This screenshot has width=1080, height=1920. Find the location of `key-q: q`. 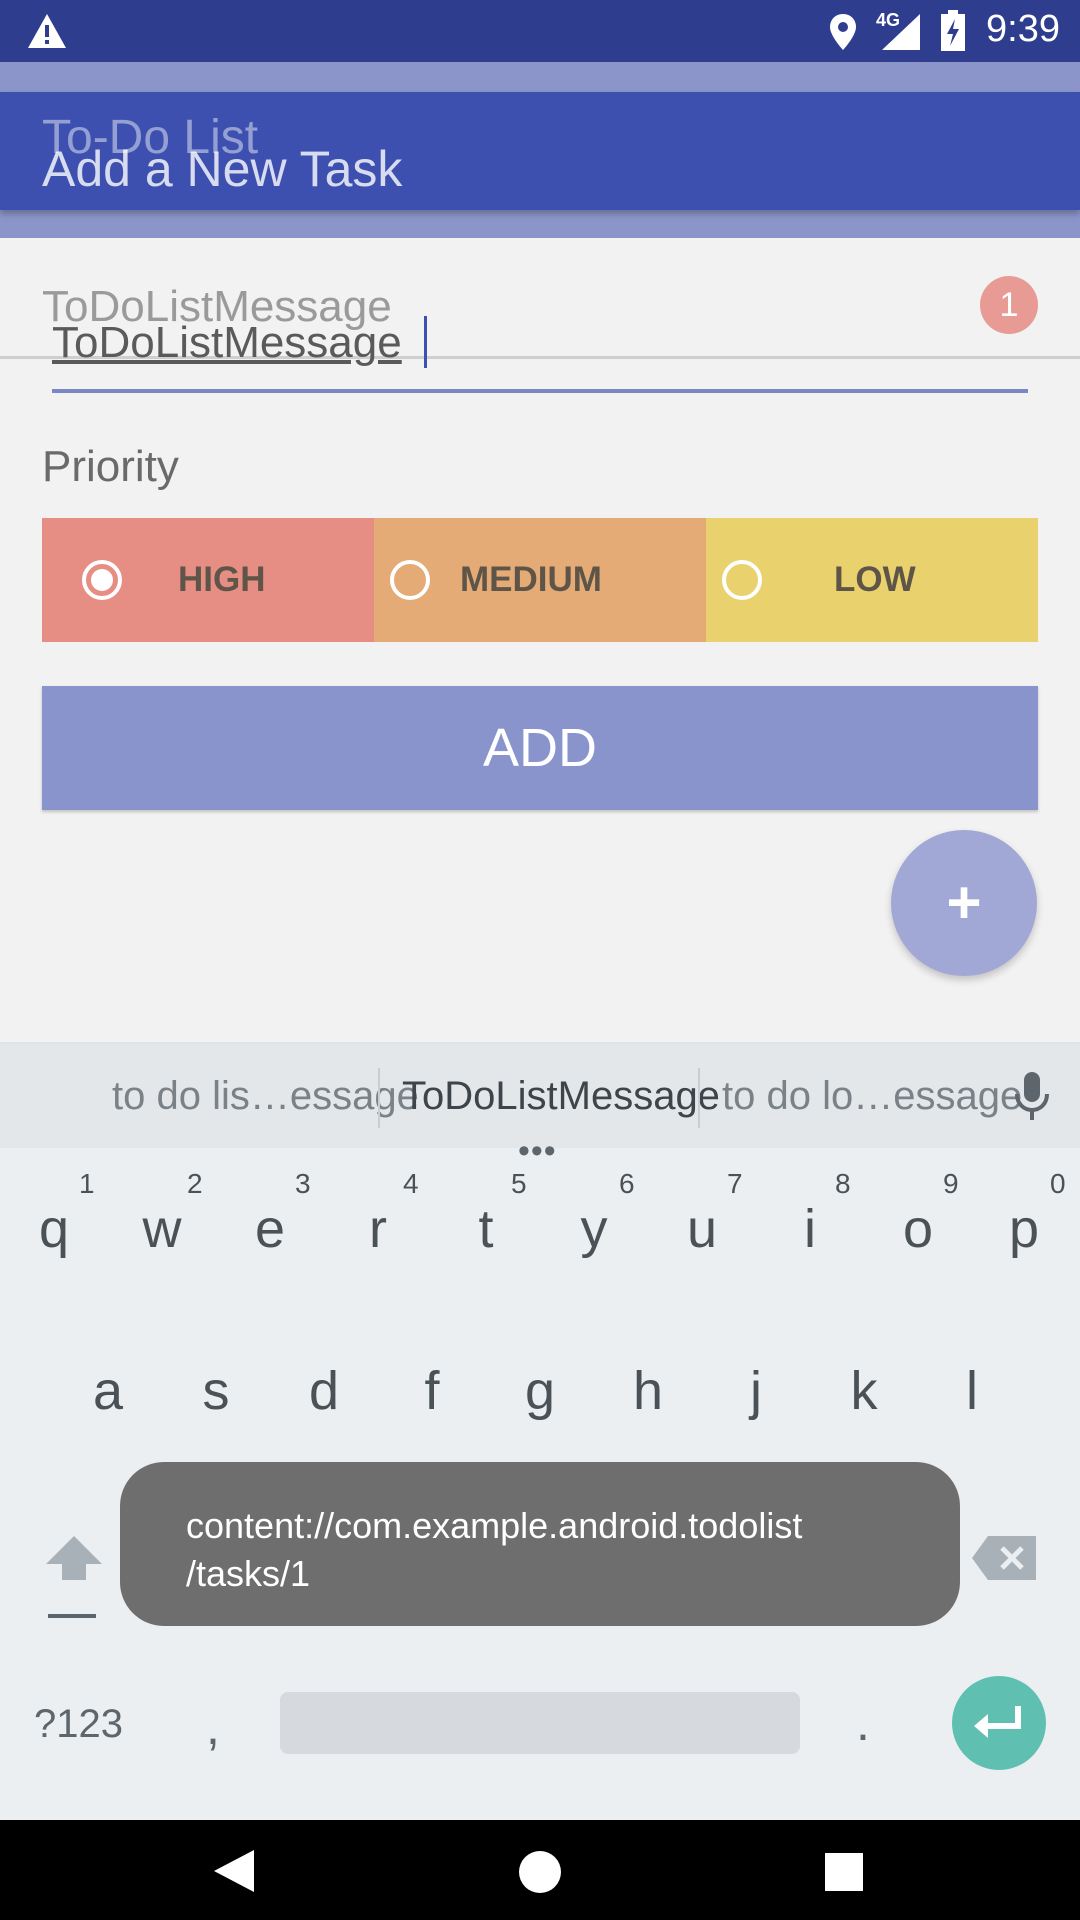

key-q: q is located at coordinates (54, 1229).